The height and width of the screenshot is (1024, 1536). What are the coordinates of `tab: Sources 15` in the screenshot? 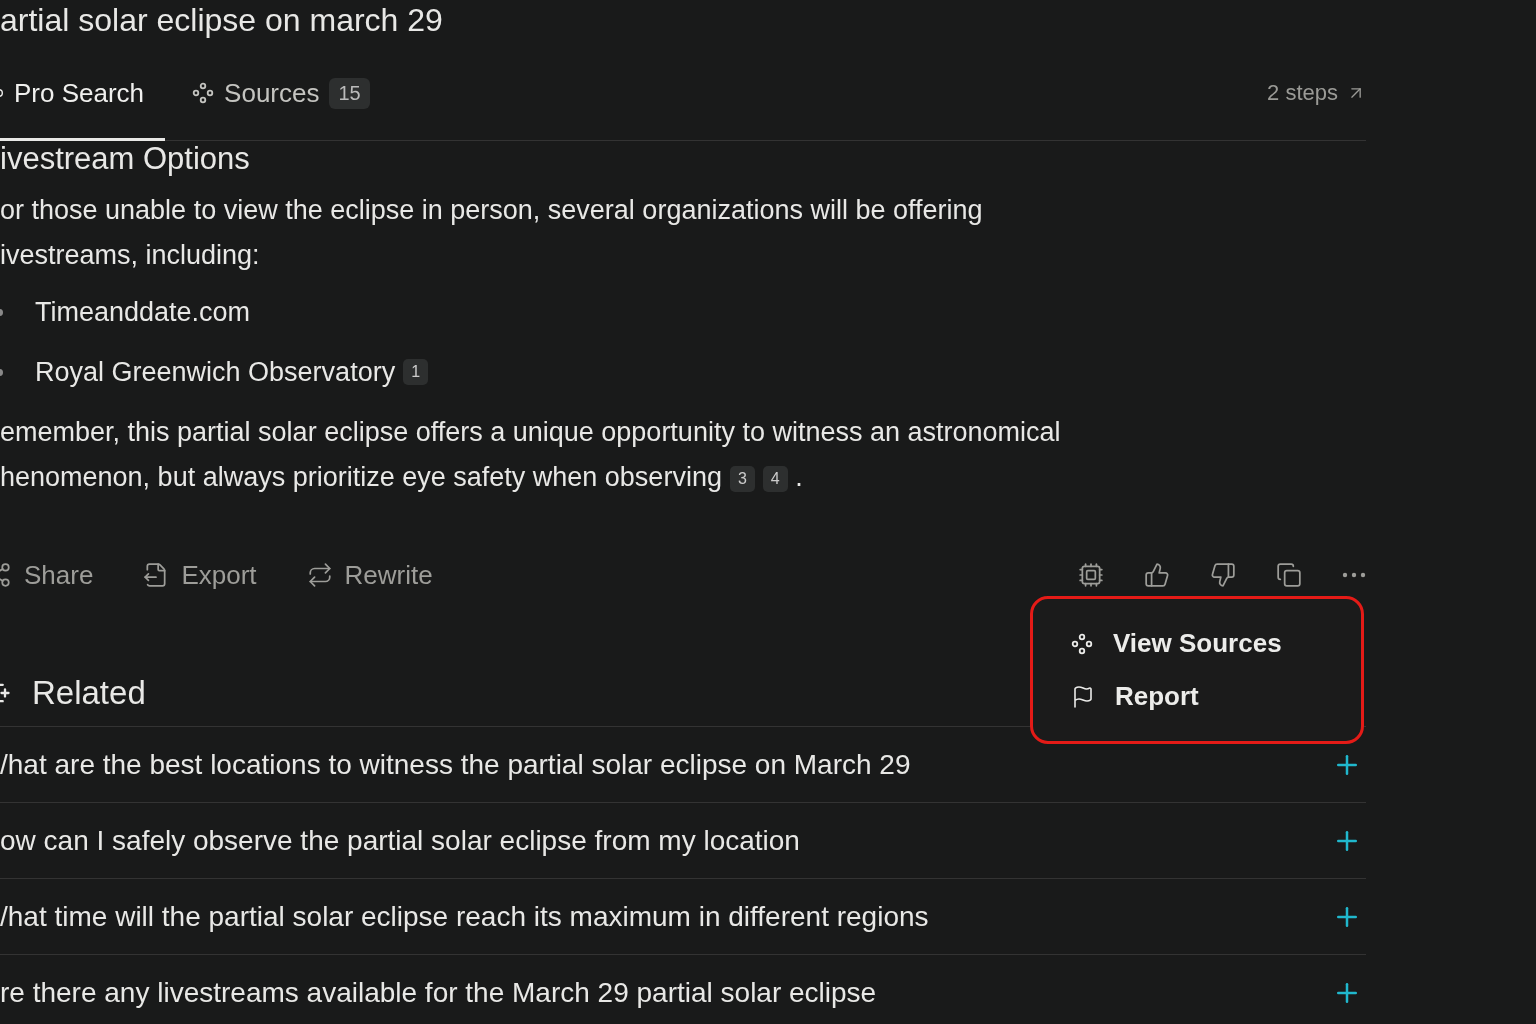 It's located at (281, 93).